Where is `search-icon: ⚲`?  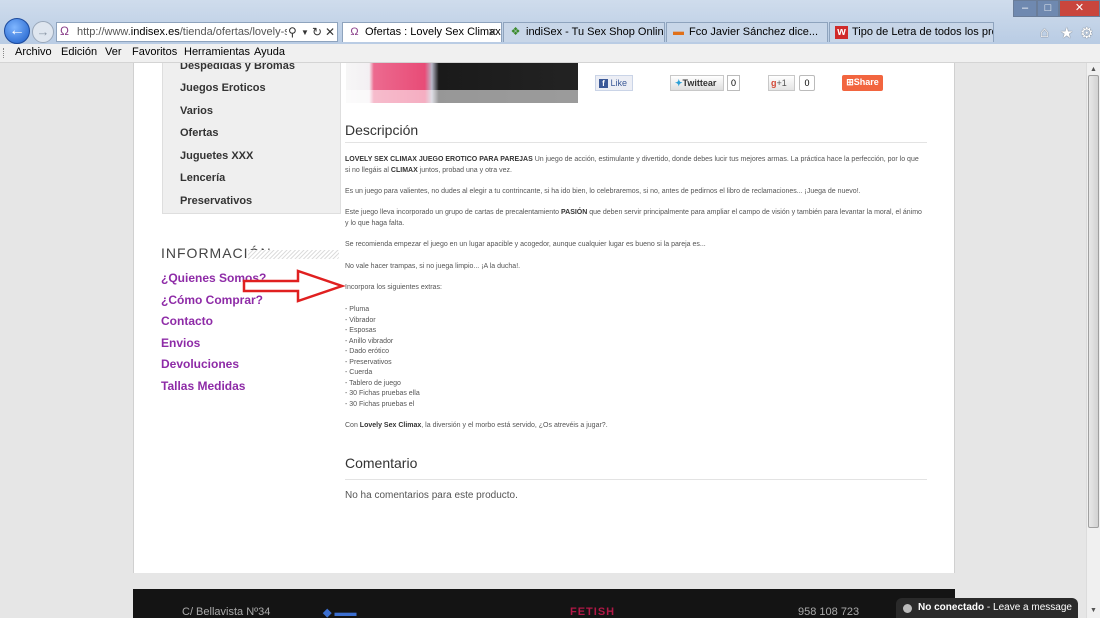
search-icon: ⚲ is located at coordinates (292, 32).